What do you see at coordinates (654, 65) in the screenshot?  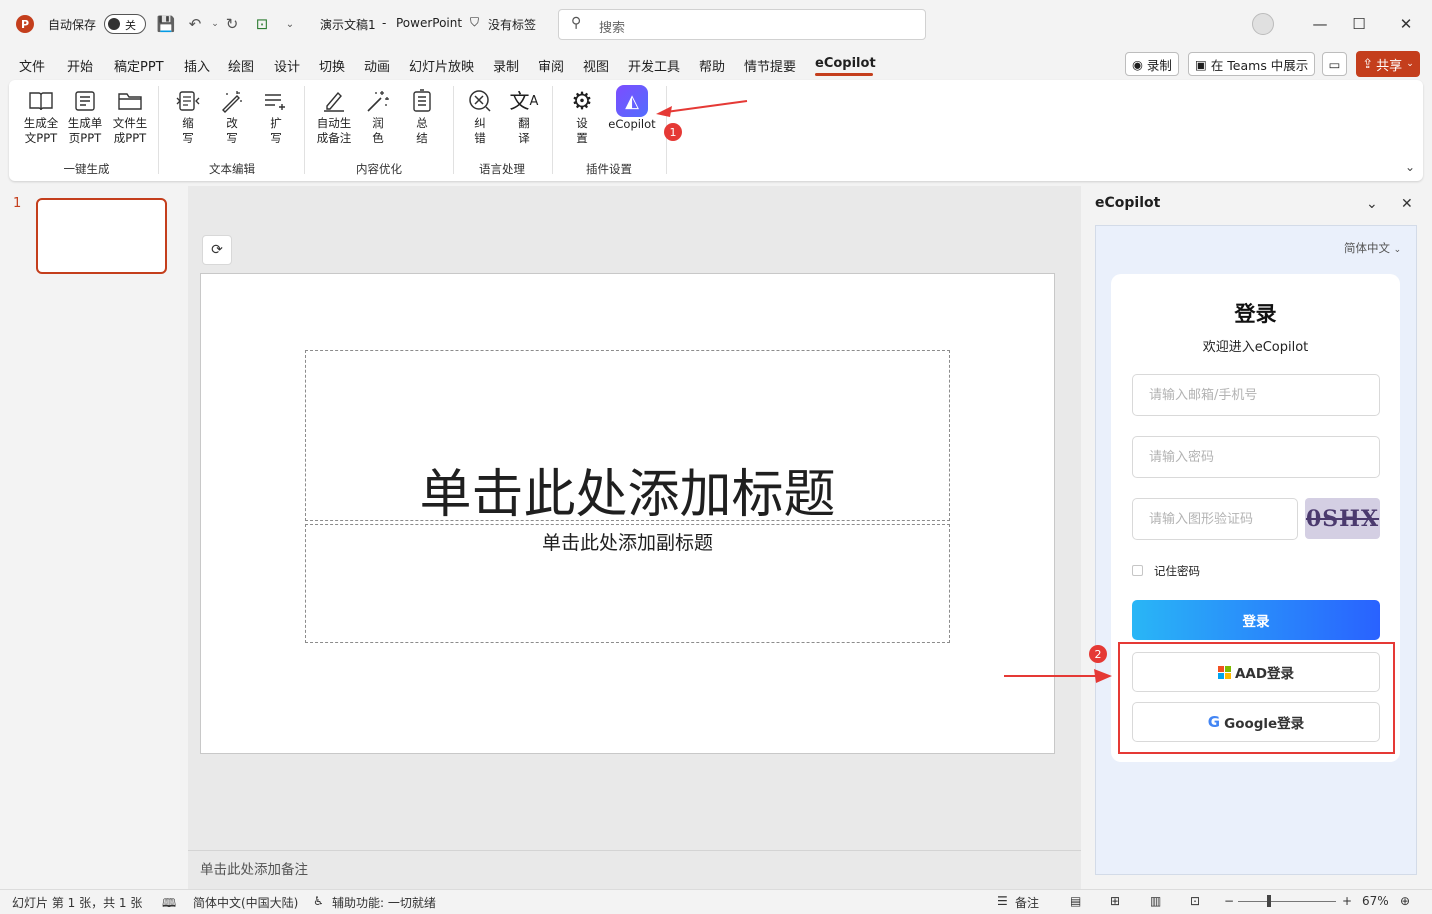 I see `tab-developer: 开发工具` at bounding box center [654, 65].